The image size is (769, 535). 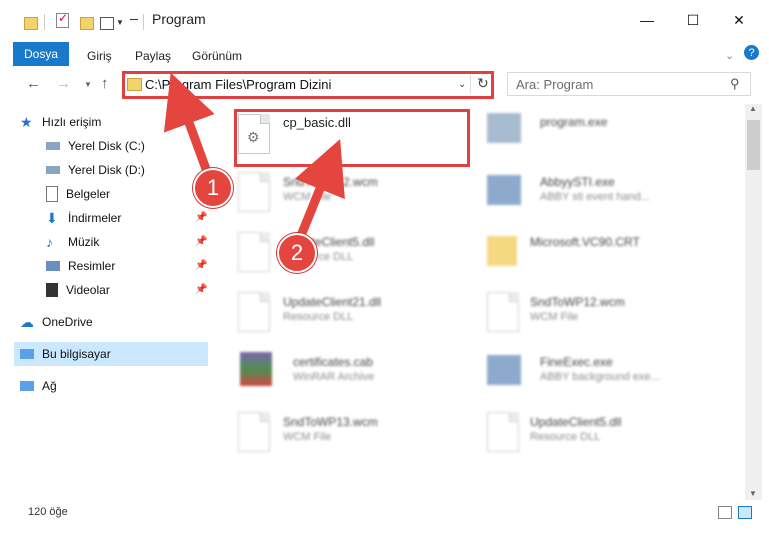 What do you see at coordinates (213, 188) in the screenshot?
I see `callout-badge-1: 1` at bounding box center [213, 188].